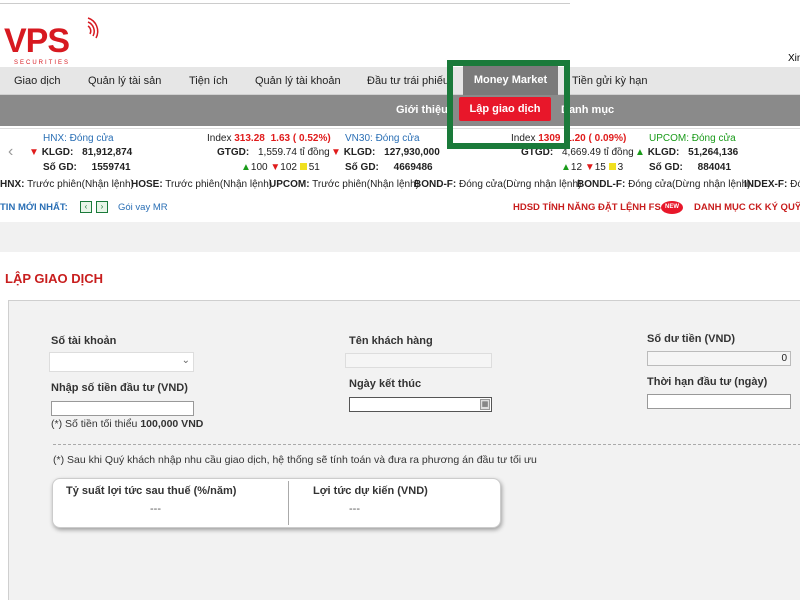 The height and width of the screenshot is (600, 800). What do you see at coordinates (151, 491) in the screenshot?
I see `rate-label: Tỷ suất lợi tức sau thuế (%/năm)` at bounding box center [151, 491].